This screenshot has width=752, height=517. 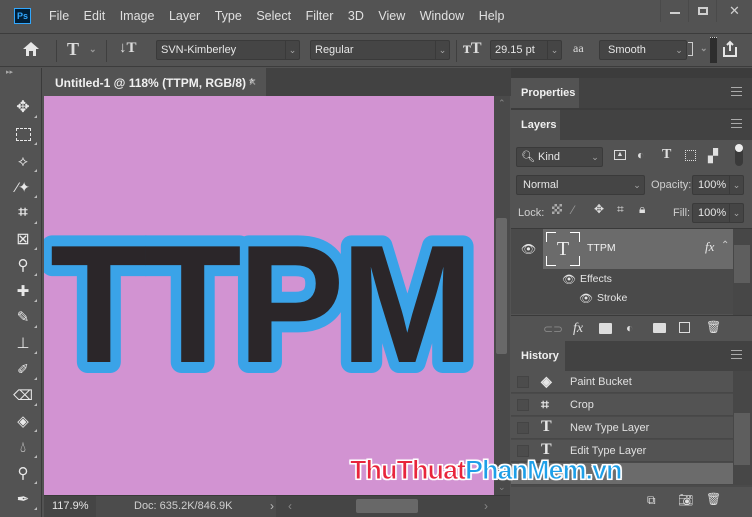 What do you see at coordinates (356, 16) in the screenshot?
I see `menu-3d: 3D` at bounding box center [356, 16].